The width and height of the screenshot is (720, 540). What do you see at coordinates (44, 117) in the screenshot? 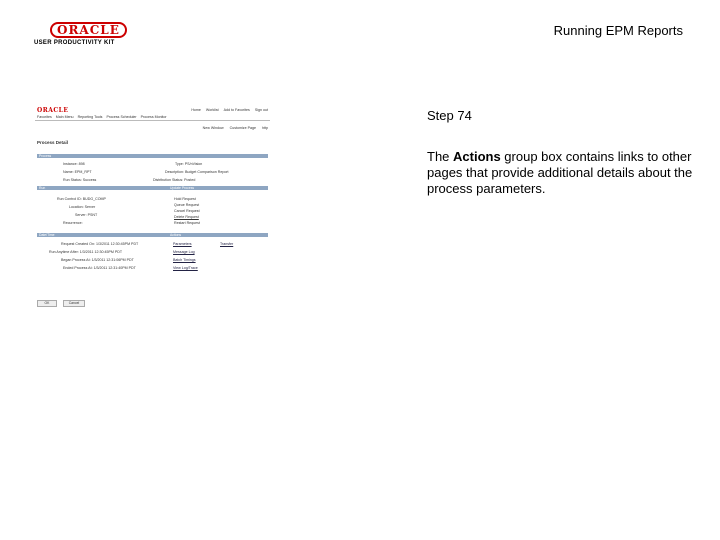
I see `menu-item: Favorites` at bounding box center [44, 117].